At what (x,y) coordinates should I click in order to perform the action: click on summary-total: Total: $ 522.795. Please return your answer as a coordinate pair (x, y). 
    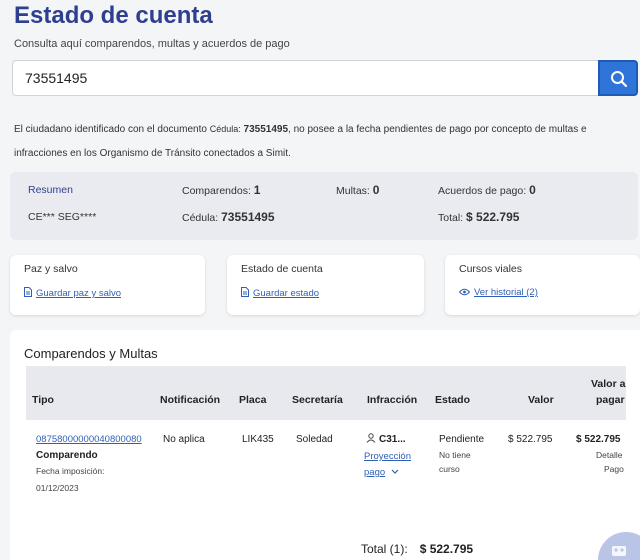
    Looking at the image, I should click on (479, 217).